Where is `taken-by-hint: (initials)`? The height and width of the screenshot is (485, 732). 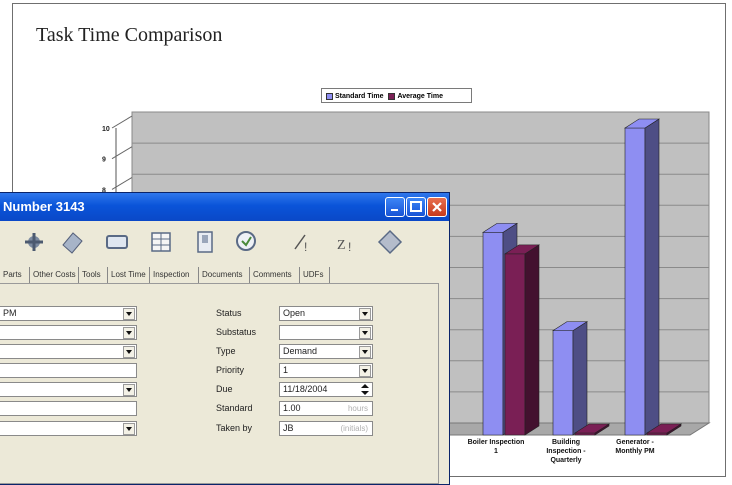
taken-by-hint: (initials) is located at coordinates (354, 428).